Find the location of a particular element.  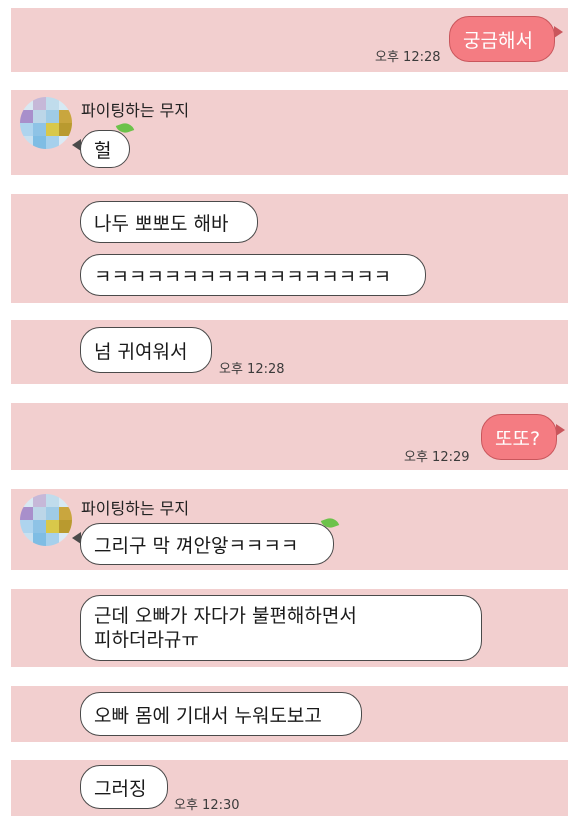

message-row: 오후 12:28 궁금해서 is located at coordinates (289, 40).